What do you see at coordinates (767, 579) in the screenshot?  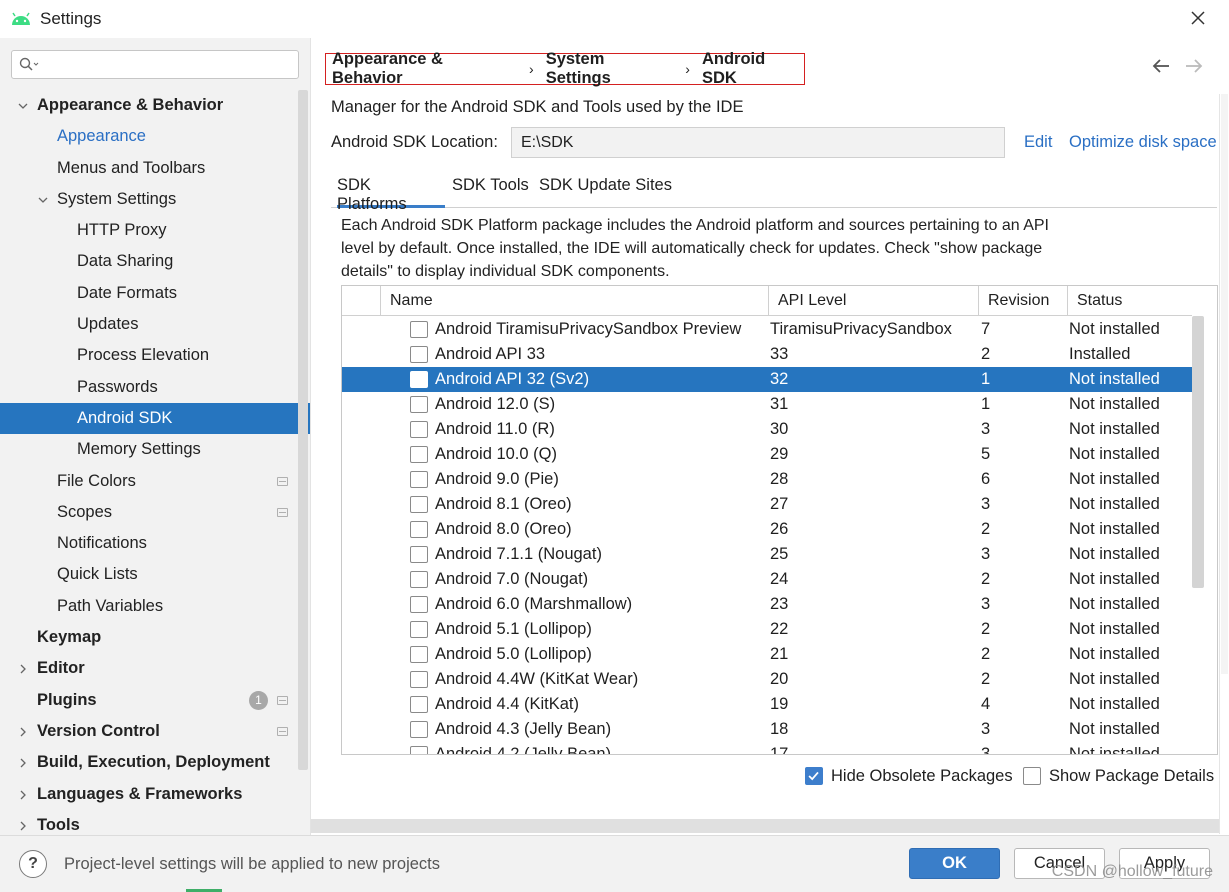 I see `table-row: Android 7.0 (Nougat) 24 2 Not installed` at bounding box center [767, 579].